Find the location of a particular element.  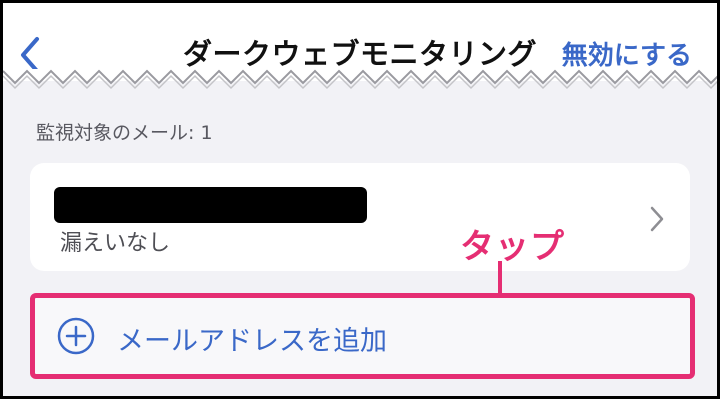

redacted-email-address is located at coordinates (210, 205).